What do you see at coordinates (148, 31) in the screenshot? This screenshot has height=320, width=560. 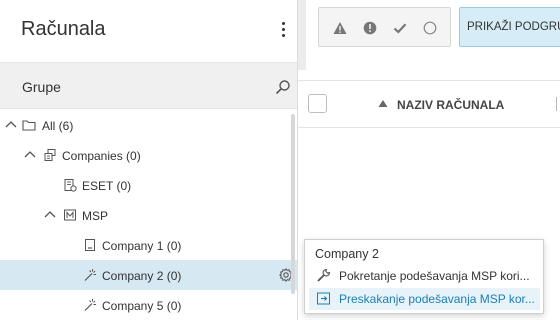 I see `panel-header: Računala` at bounding box center [148, 31].